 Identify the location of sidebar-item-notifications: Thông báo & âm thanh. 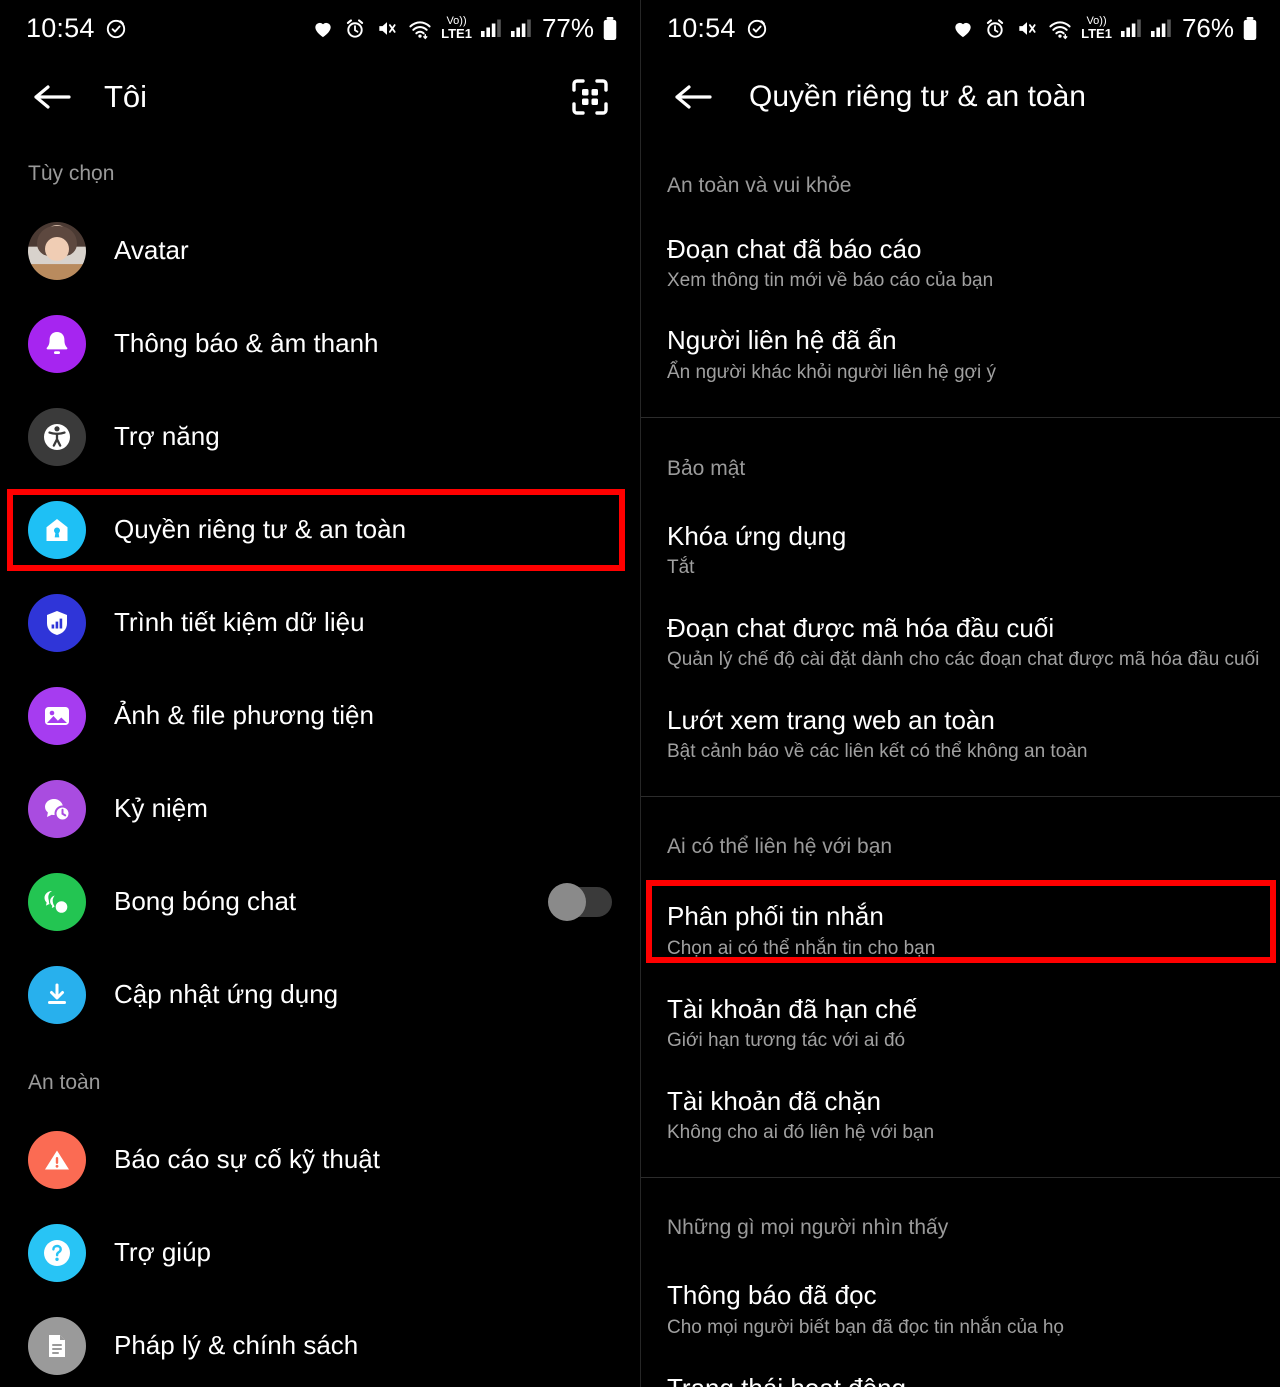
(320, 343).